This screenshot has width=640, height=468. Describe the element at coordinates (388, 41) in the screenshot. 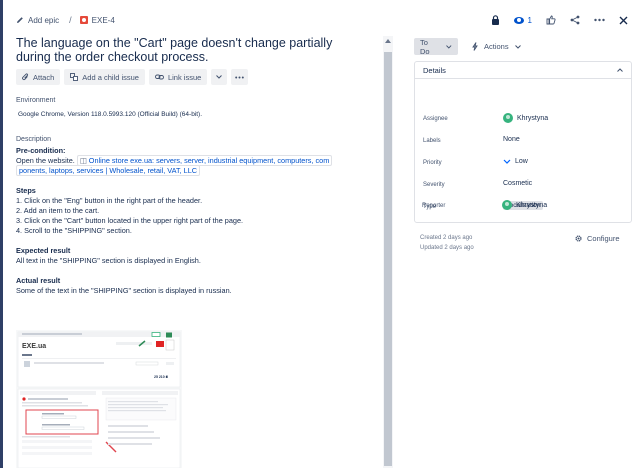

I see `scroll-up-arrow-icon` at that location.